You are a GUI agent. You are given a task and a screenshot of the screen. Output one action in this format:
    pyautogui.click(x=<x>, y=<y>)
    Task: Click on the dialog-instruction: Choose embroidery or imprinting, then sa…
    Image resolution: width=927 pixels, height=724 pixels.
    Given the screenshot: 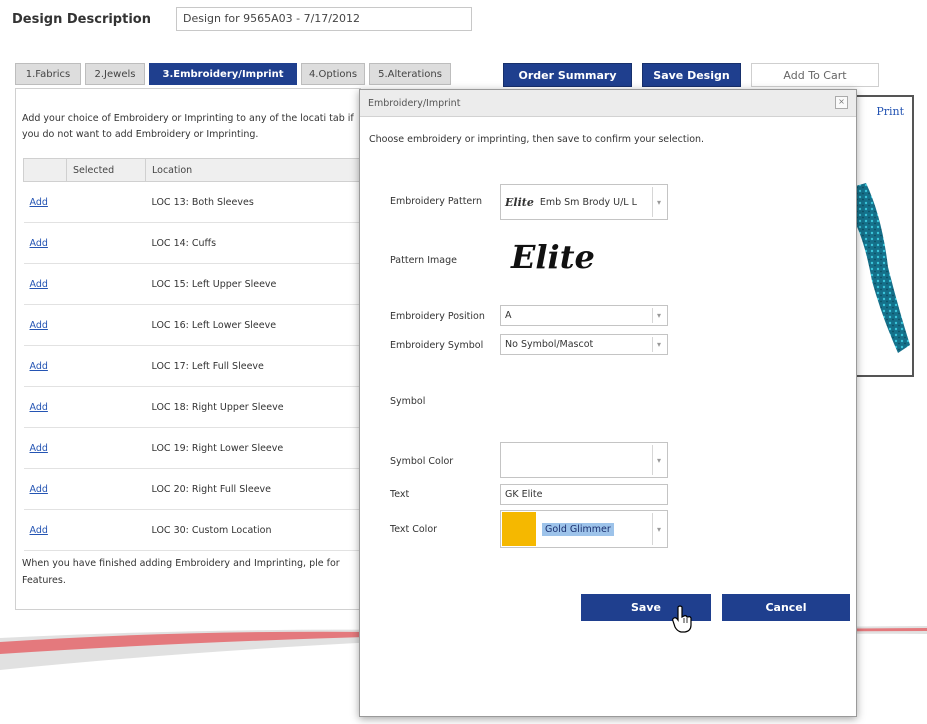 What is the action you would take?
    pyautogui.click(x=537, y=139)
    